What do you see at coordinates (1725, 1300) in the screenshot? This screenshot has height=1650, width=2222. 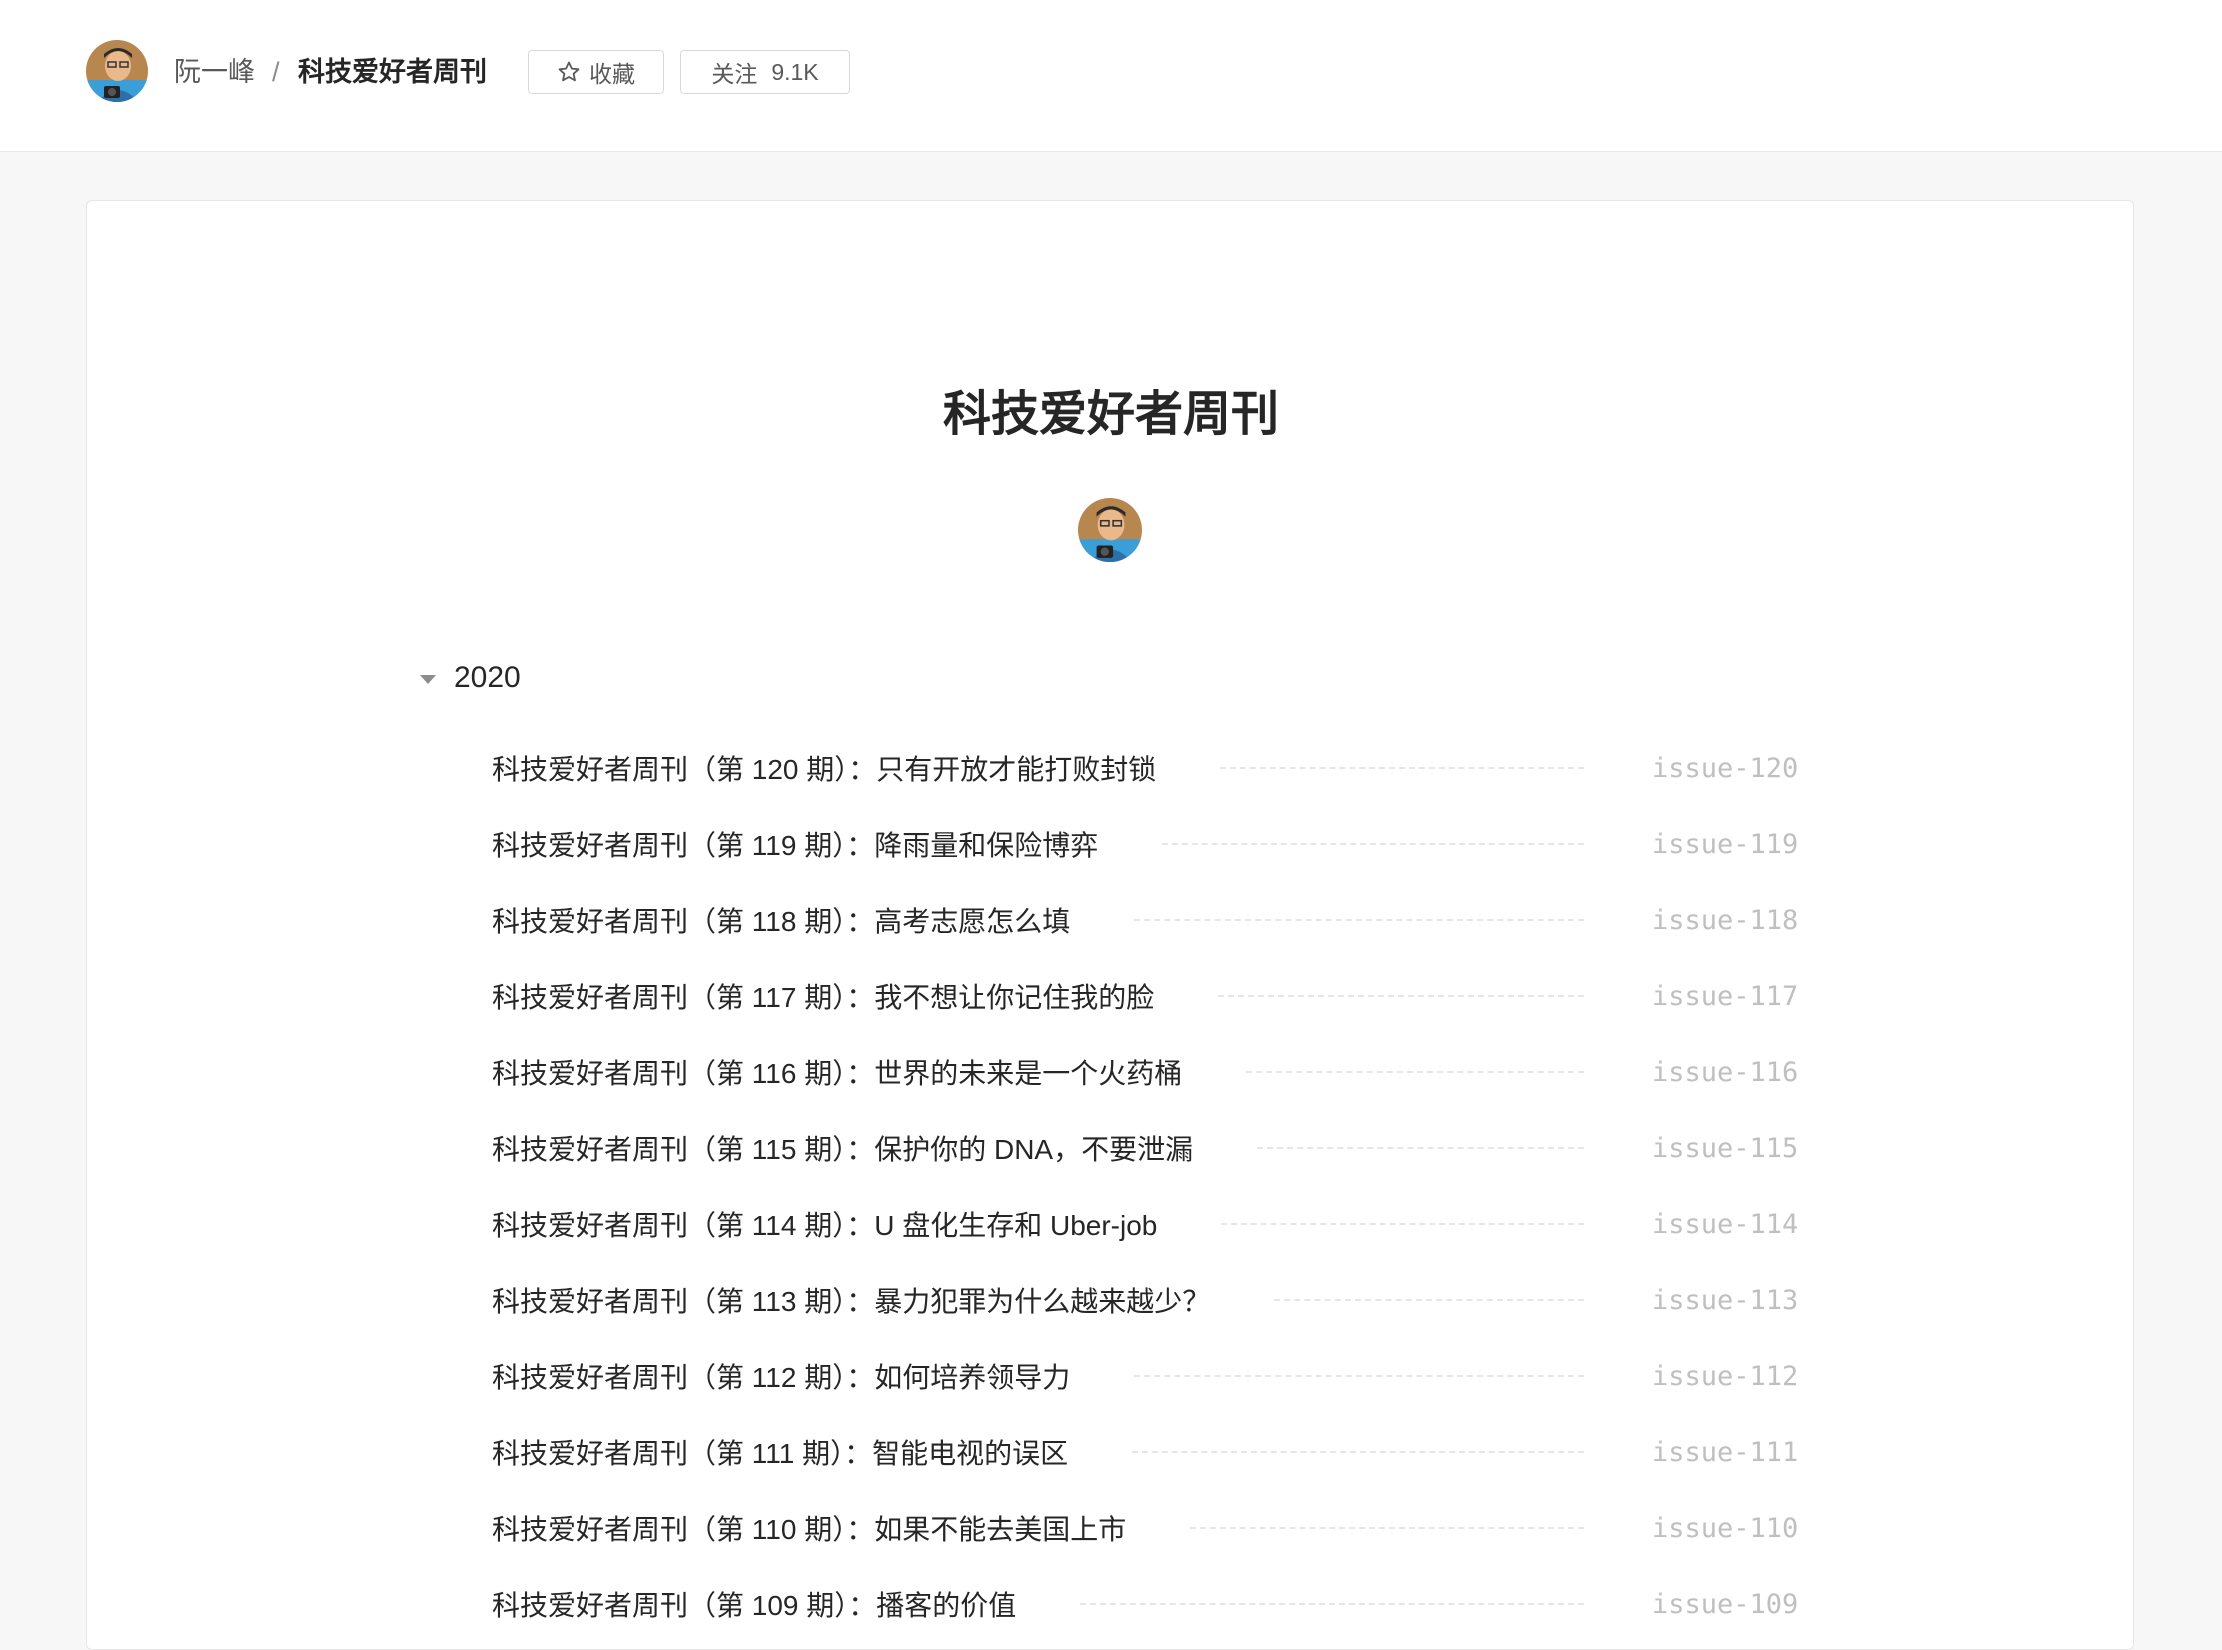 I see `toc-item-slug: issue-113` at bounding box center [1725, 1300].